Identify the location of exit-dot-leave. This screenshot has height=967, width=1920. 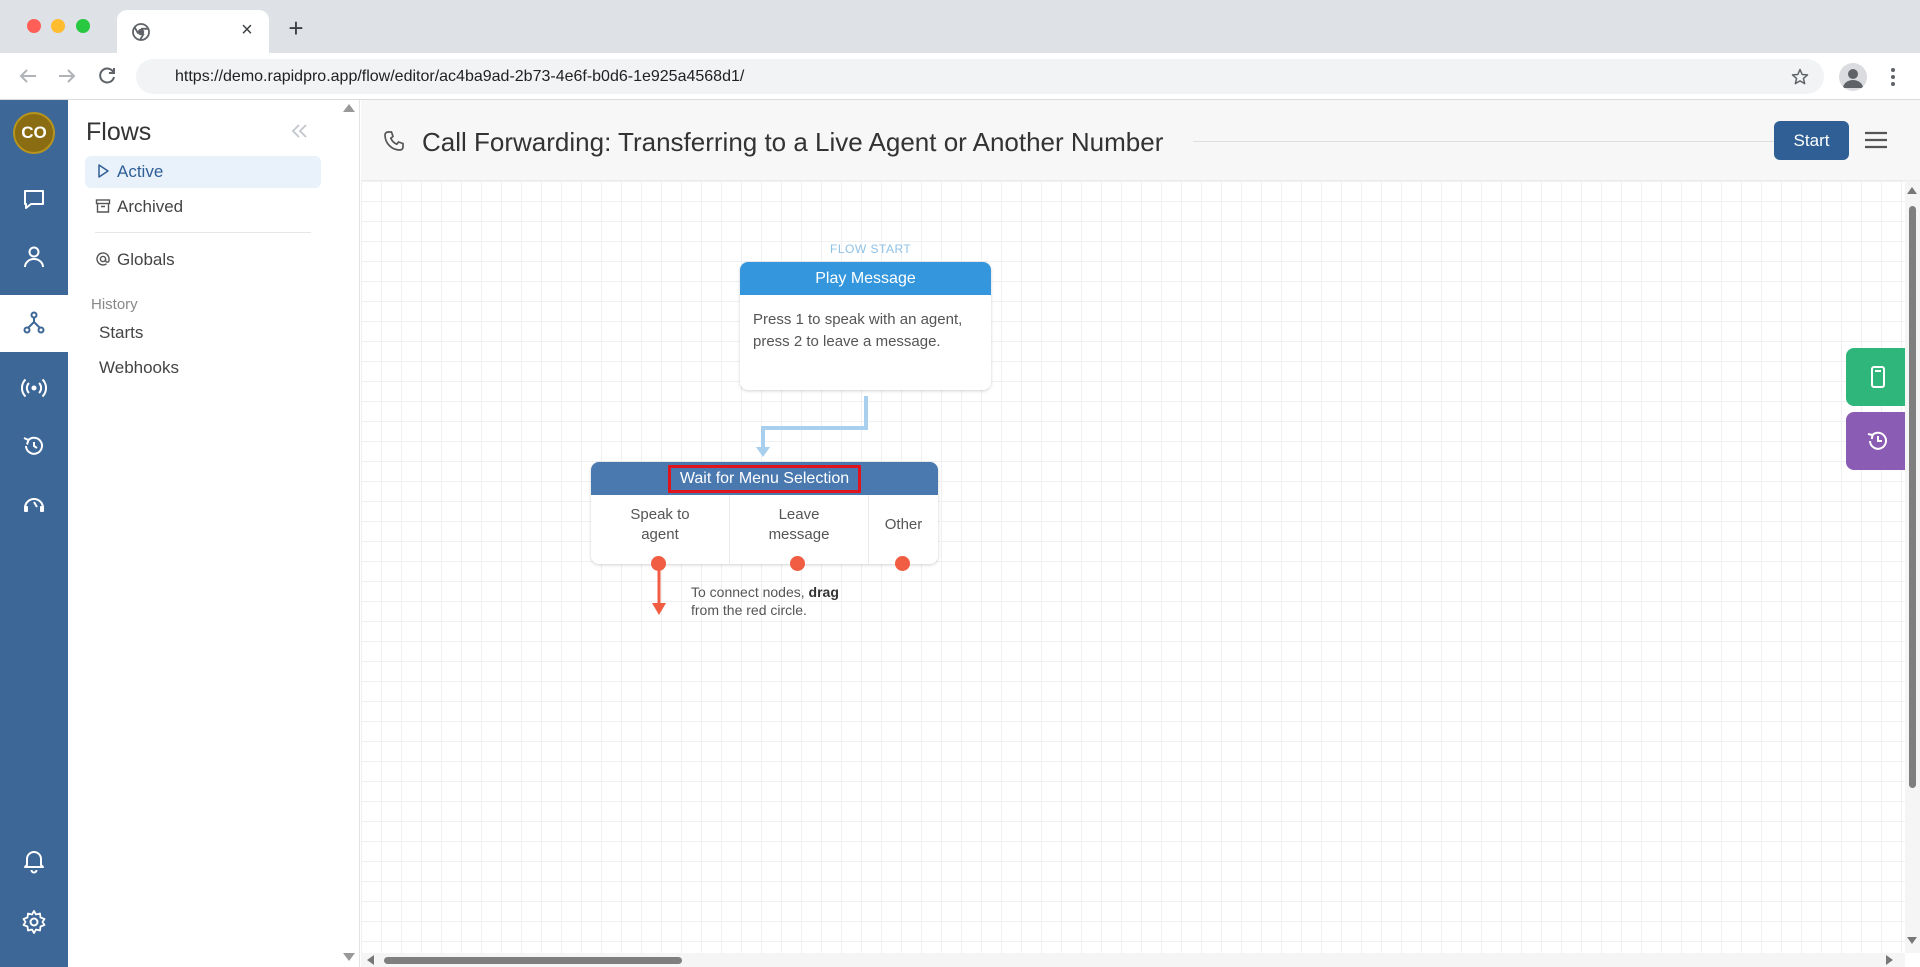
(797, 563).